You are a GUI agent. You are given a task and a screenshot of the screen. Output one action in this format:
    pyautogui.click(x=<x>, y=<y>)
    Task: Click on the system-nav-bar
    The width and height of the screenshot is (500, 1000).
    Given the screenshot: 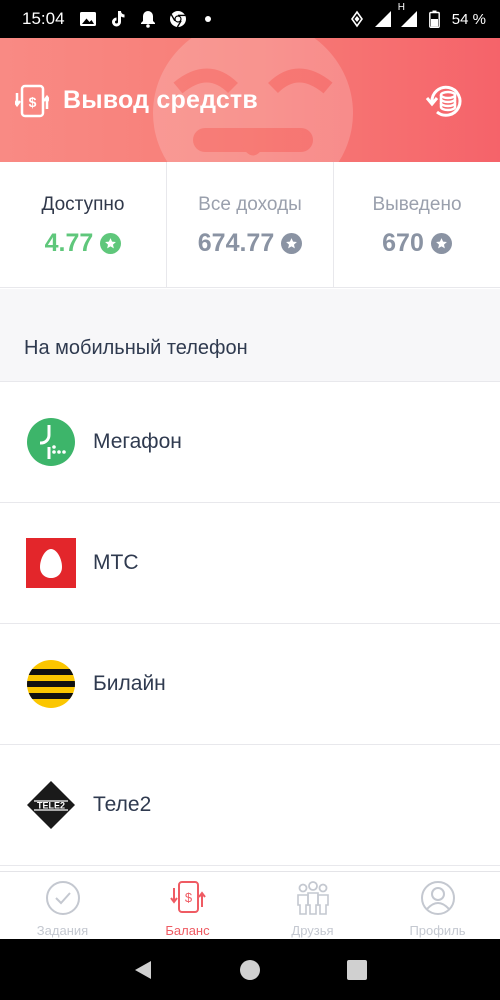 What is the action you would take?
    pyautogui.click(x=250, y=969)
    